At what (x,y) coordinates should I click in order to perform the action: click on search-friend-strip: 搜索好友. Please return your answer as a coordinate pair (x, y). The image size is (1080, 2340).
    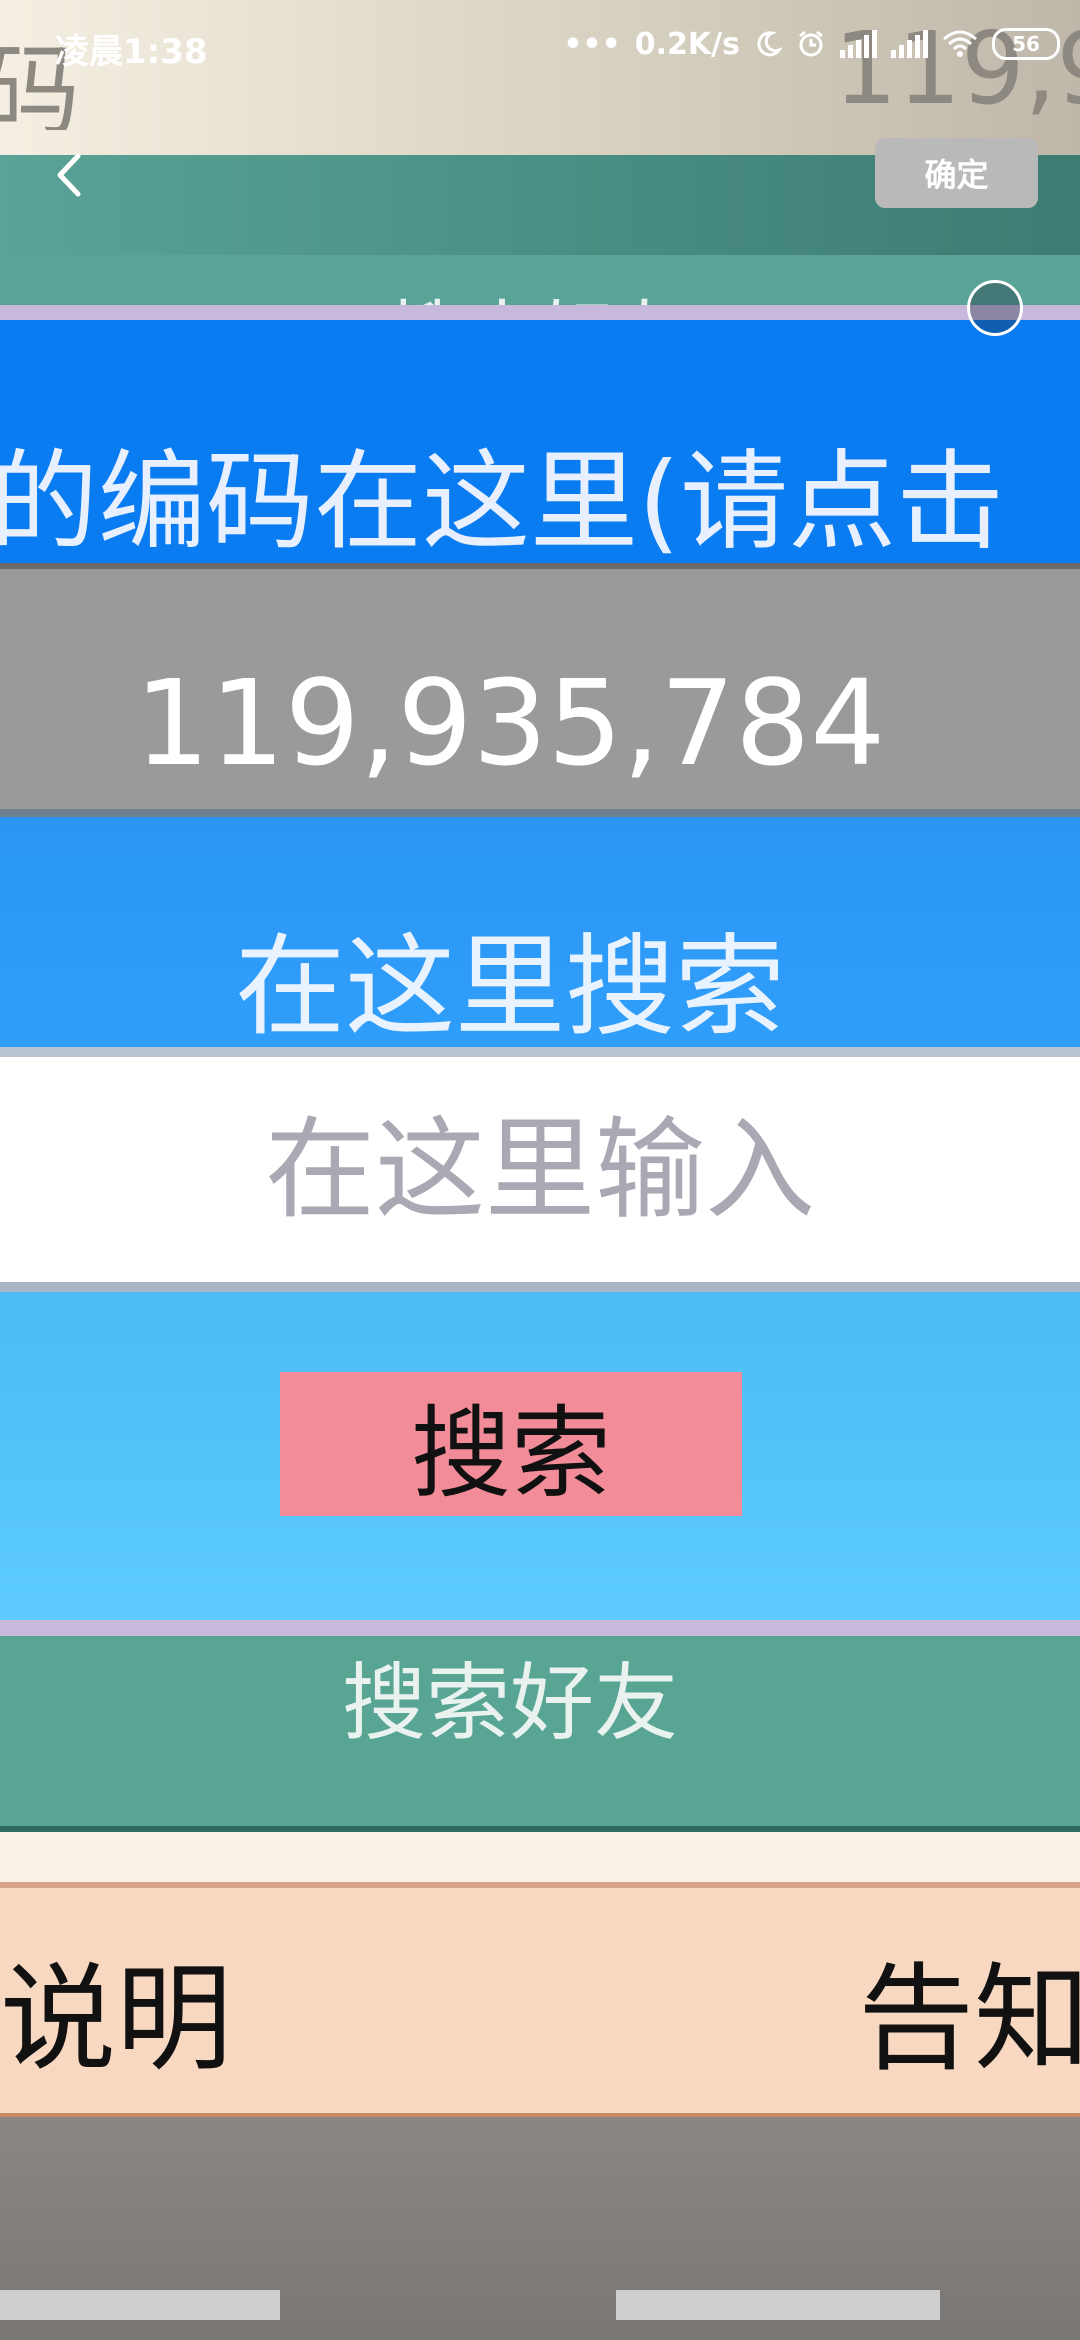
    Looking at the image, I should click on (540, 1734).